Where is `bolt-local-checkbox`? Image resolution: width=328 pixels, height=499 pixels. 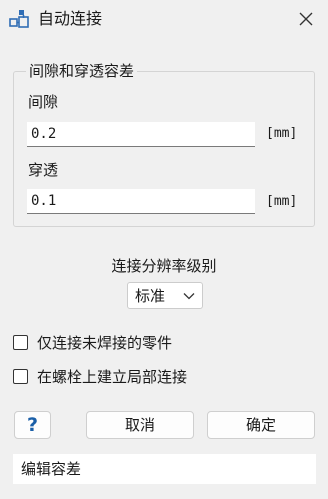 bolt-local-checkbox is located at coordinates (20, 376).